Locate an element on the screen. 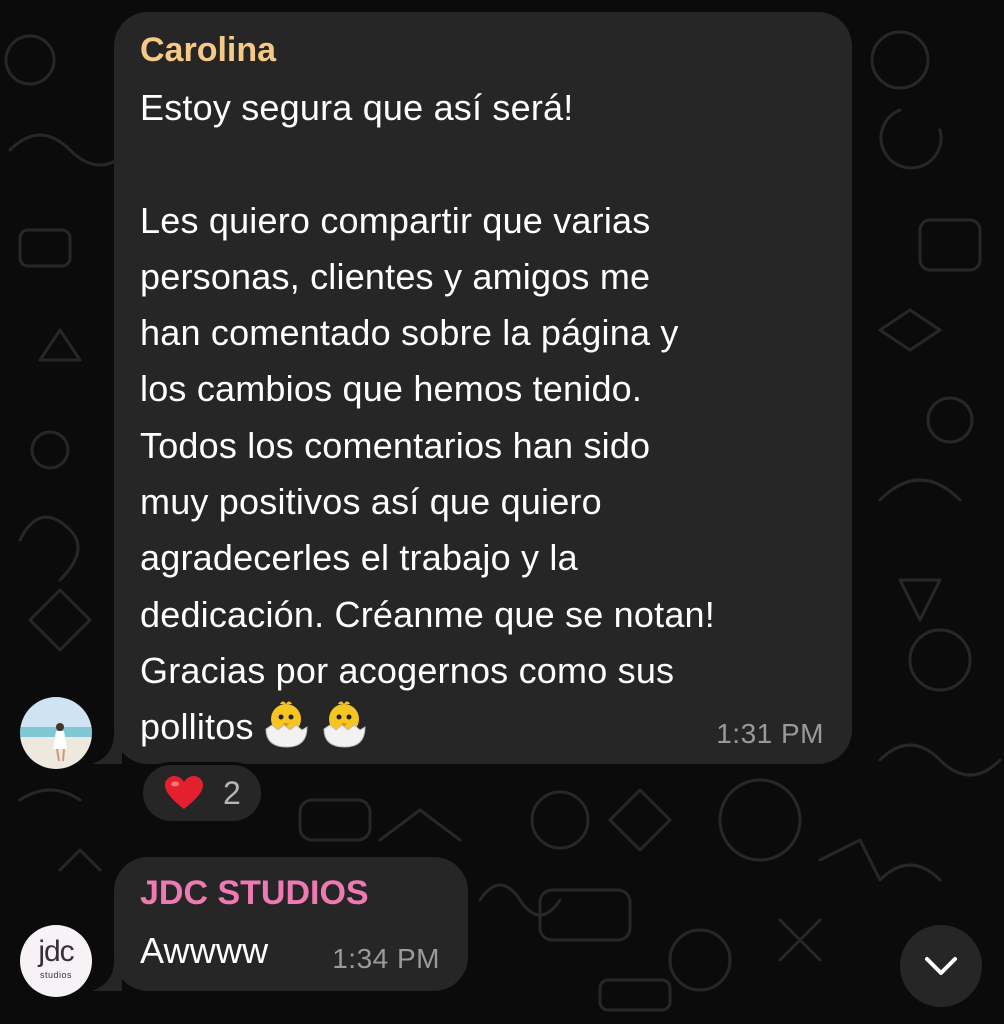 Image resolution: width=1004 pixels, height=1024 pixels. message-timestamp: 1:34 PM is located at coordinates (386, 958).